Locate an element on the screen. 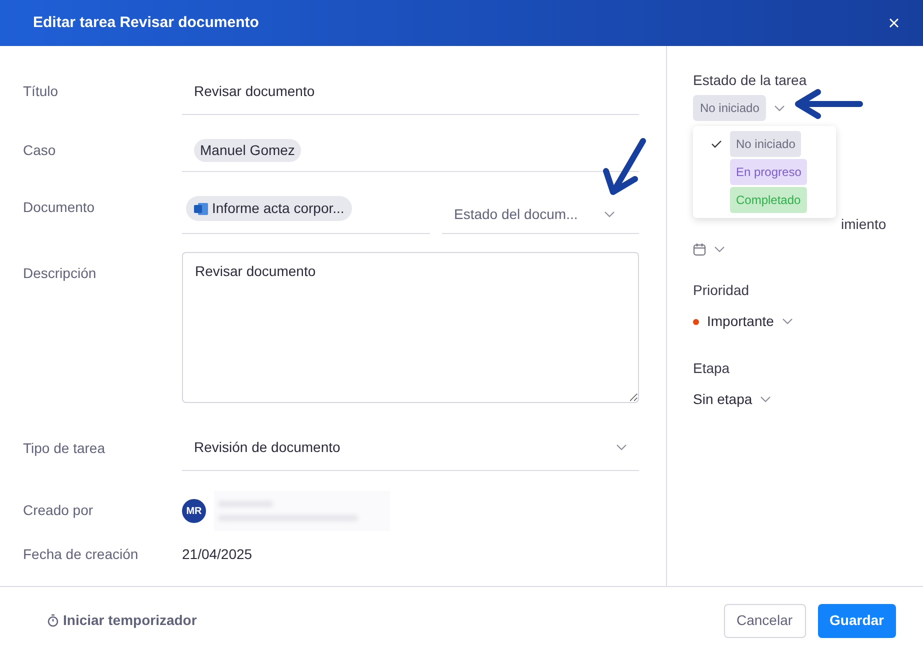 The height and width of the screenshot is (654, 923). dialog-title: Editar tarea Revisar documento is located at coordinates (146, 22).